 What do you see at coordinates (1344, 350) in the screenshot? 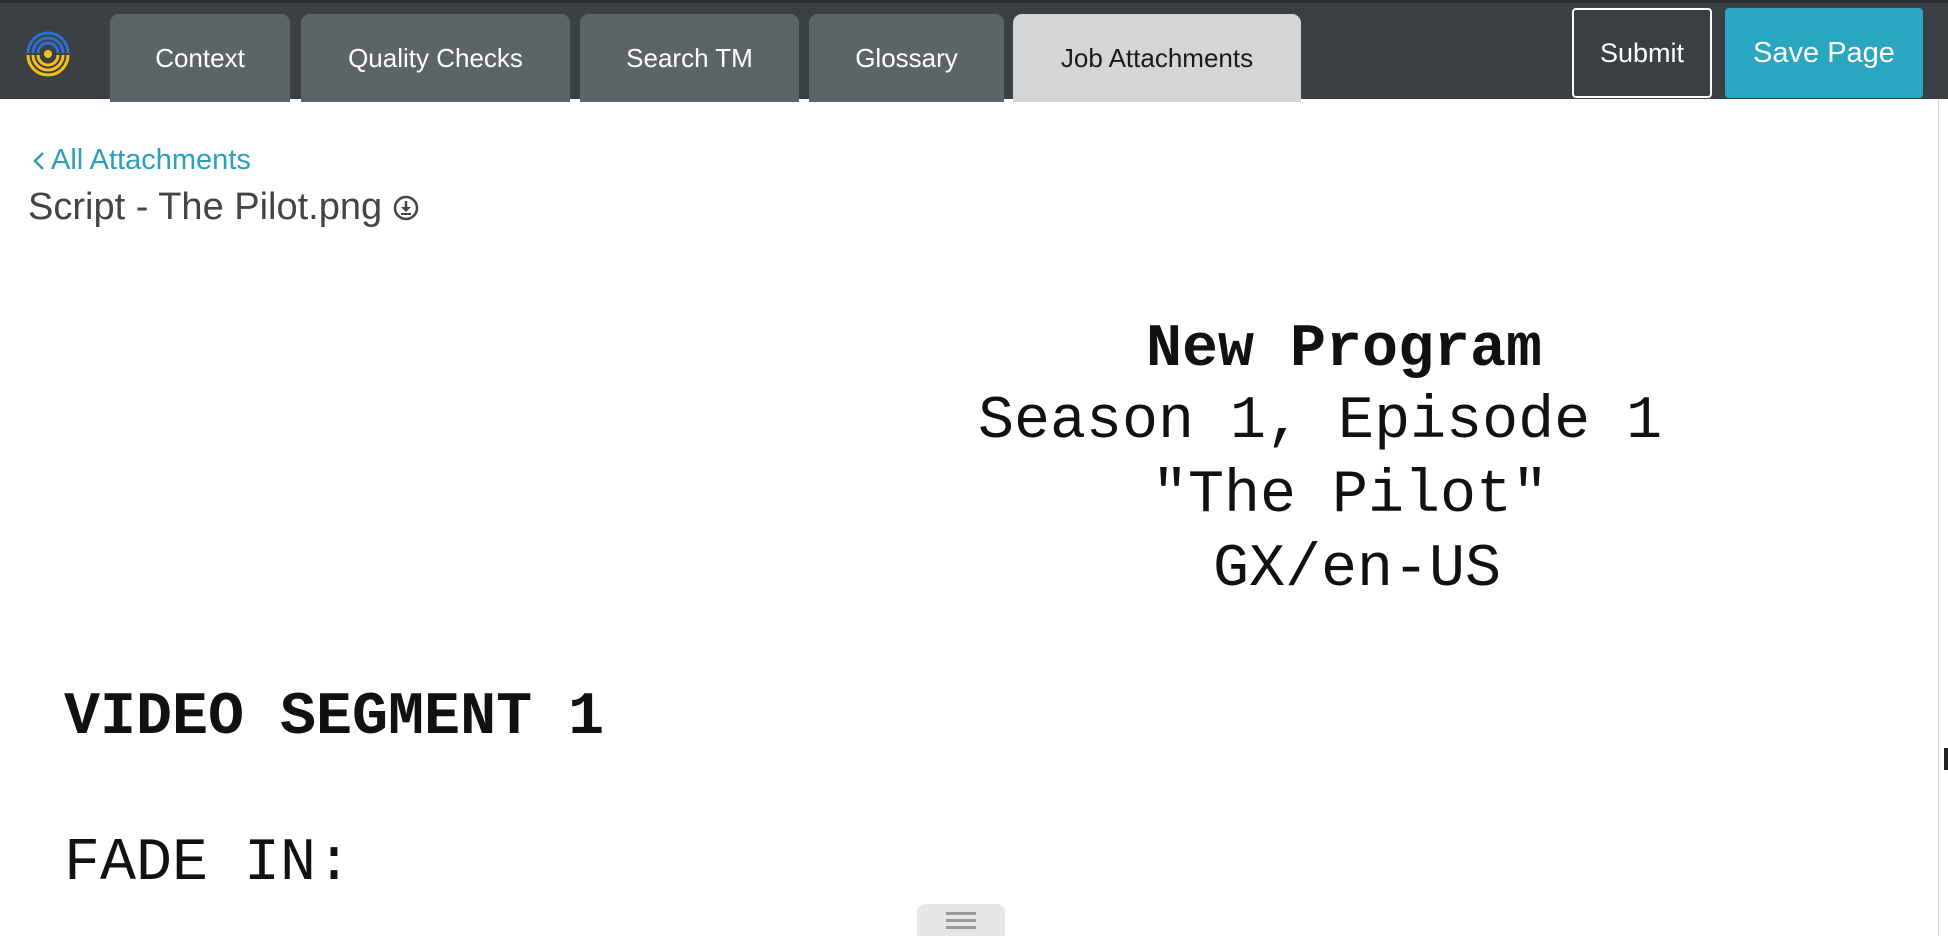
I see `script-title: New Program` at bounding box center [1344, 350].